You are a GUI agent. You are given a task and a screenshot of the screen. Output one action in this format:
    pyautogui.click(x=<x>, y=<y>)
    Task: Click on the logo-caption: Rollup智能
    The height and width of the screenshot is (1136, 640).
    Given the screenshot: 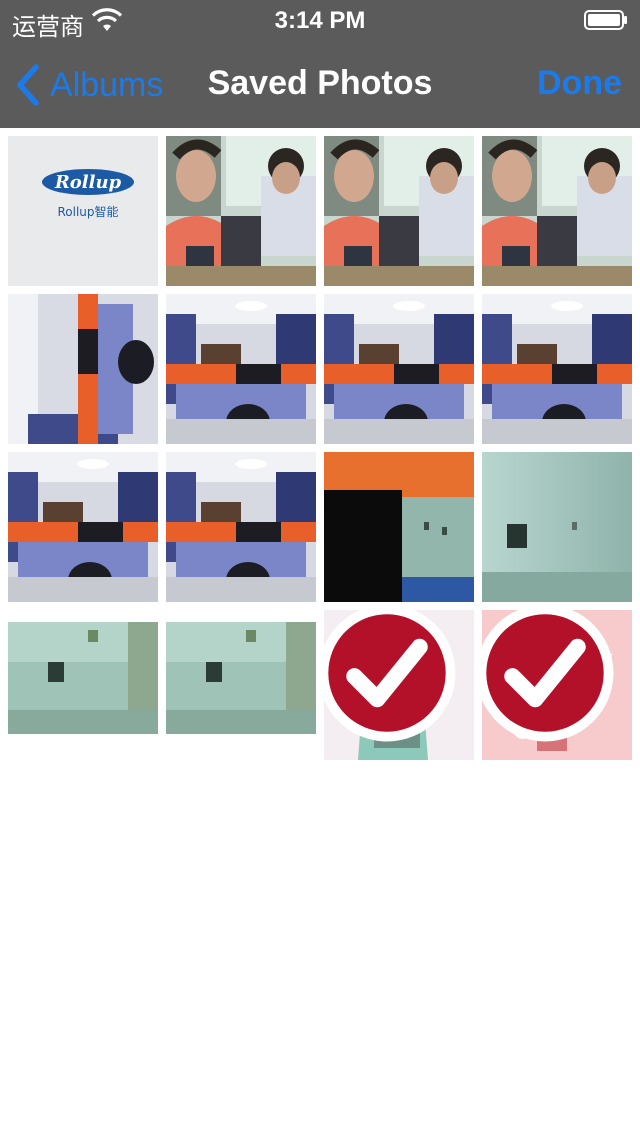 What is the action you would take?
    pyautogui.click(x=87, y=211)
    